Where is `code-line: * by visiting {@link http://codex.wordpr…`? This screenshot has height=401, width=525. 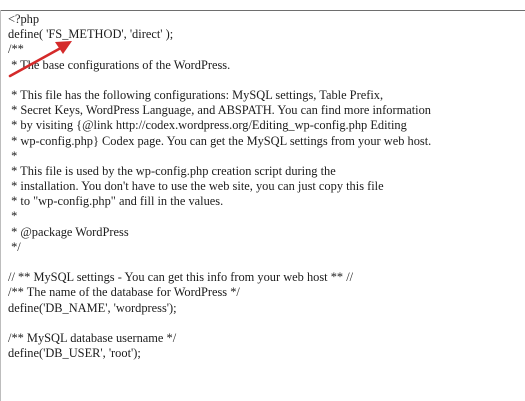 code-line: * by visiting {@link http://codex.wordpr… is located at coordinates (207, 125).